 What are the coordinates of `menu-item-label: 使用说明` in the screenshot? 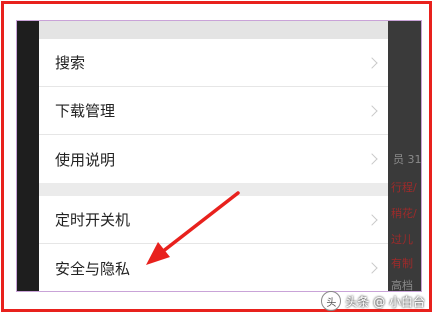 It's located at (85, 159).